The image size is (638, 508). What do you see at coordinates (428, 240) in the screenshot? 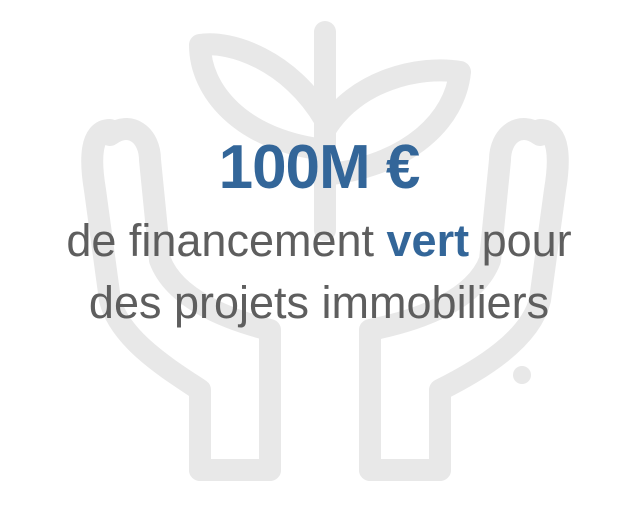
I see `description-accent-word: vert` at bounding box center [428, 240].